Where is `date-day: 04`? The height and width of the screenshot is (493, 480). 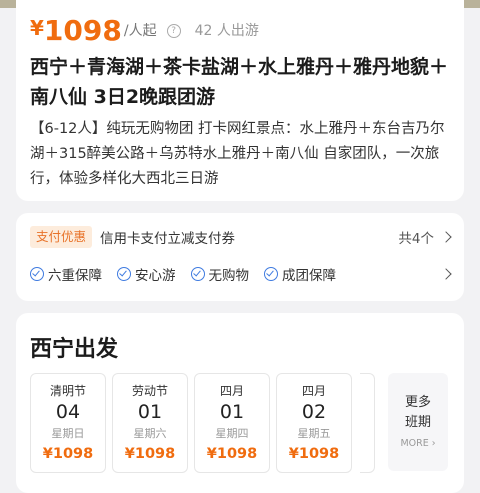
date-day: 04 is located at coordinates (68, 412).